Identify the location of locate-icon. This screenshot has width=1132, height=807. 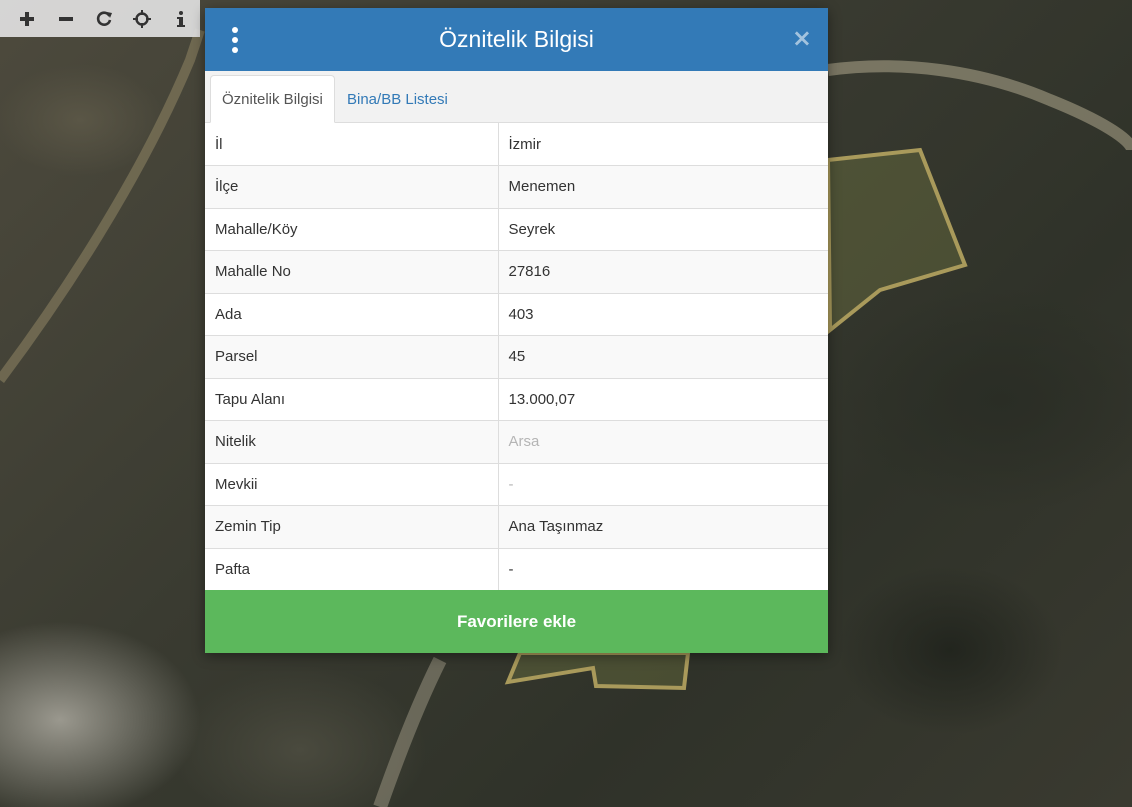
(142, 18).